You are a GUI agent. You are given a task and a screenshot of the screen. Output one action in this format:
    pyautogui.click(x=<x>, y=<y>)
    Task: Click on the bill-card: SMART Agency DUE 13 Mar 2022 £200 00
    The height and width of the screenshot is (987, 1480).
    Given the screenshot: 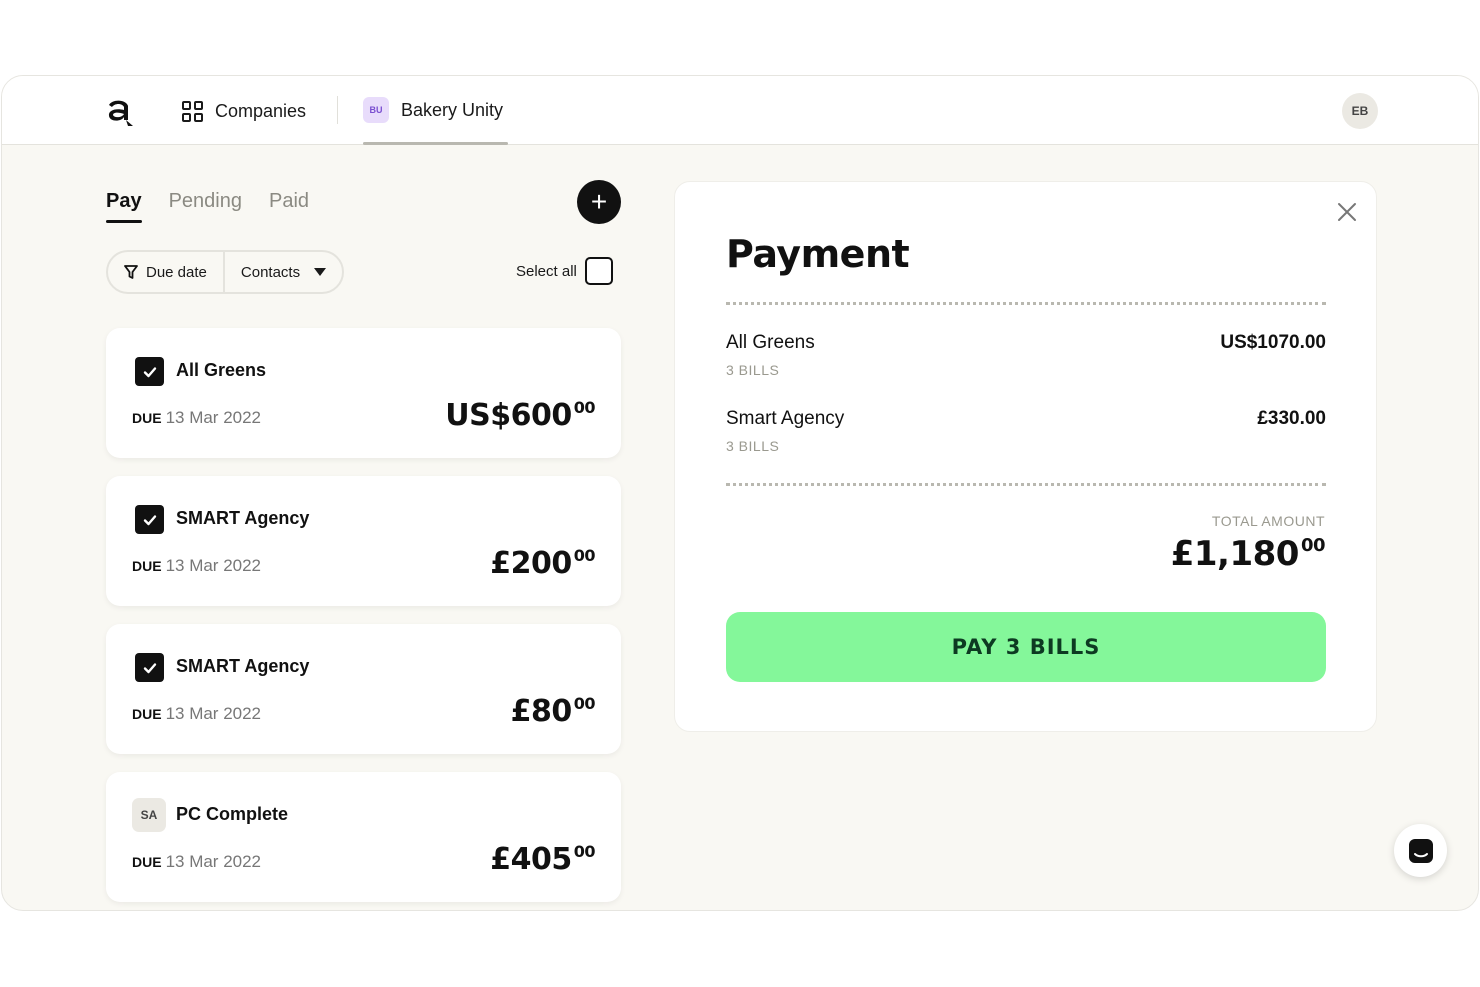 What is the action you would take?
    pyautogui.click(x=363, y=541)
    